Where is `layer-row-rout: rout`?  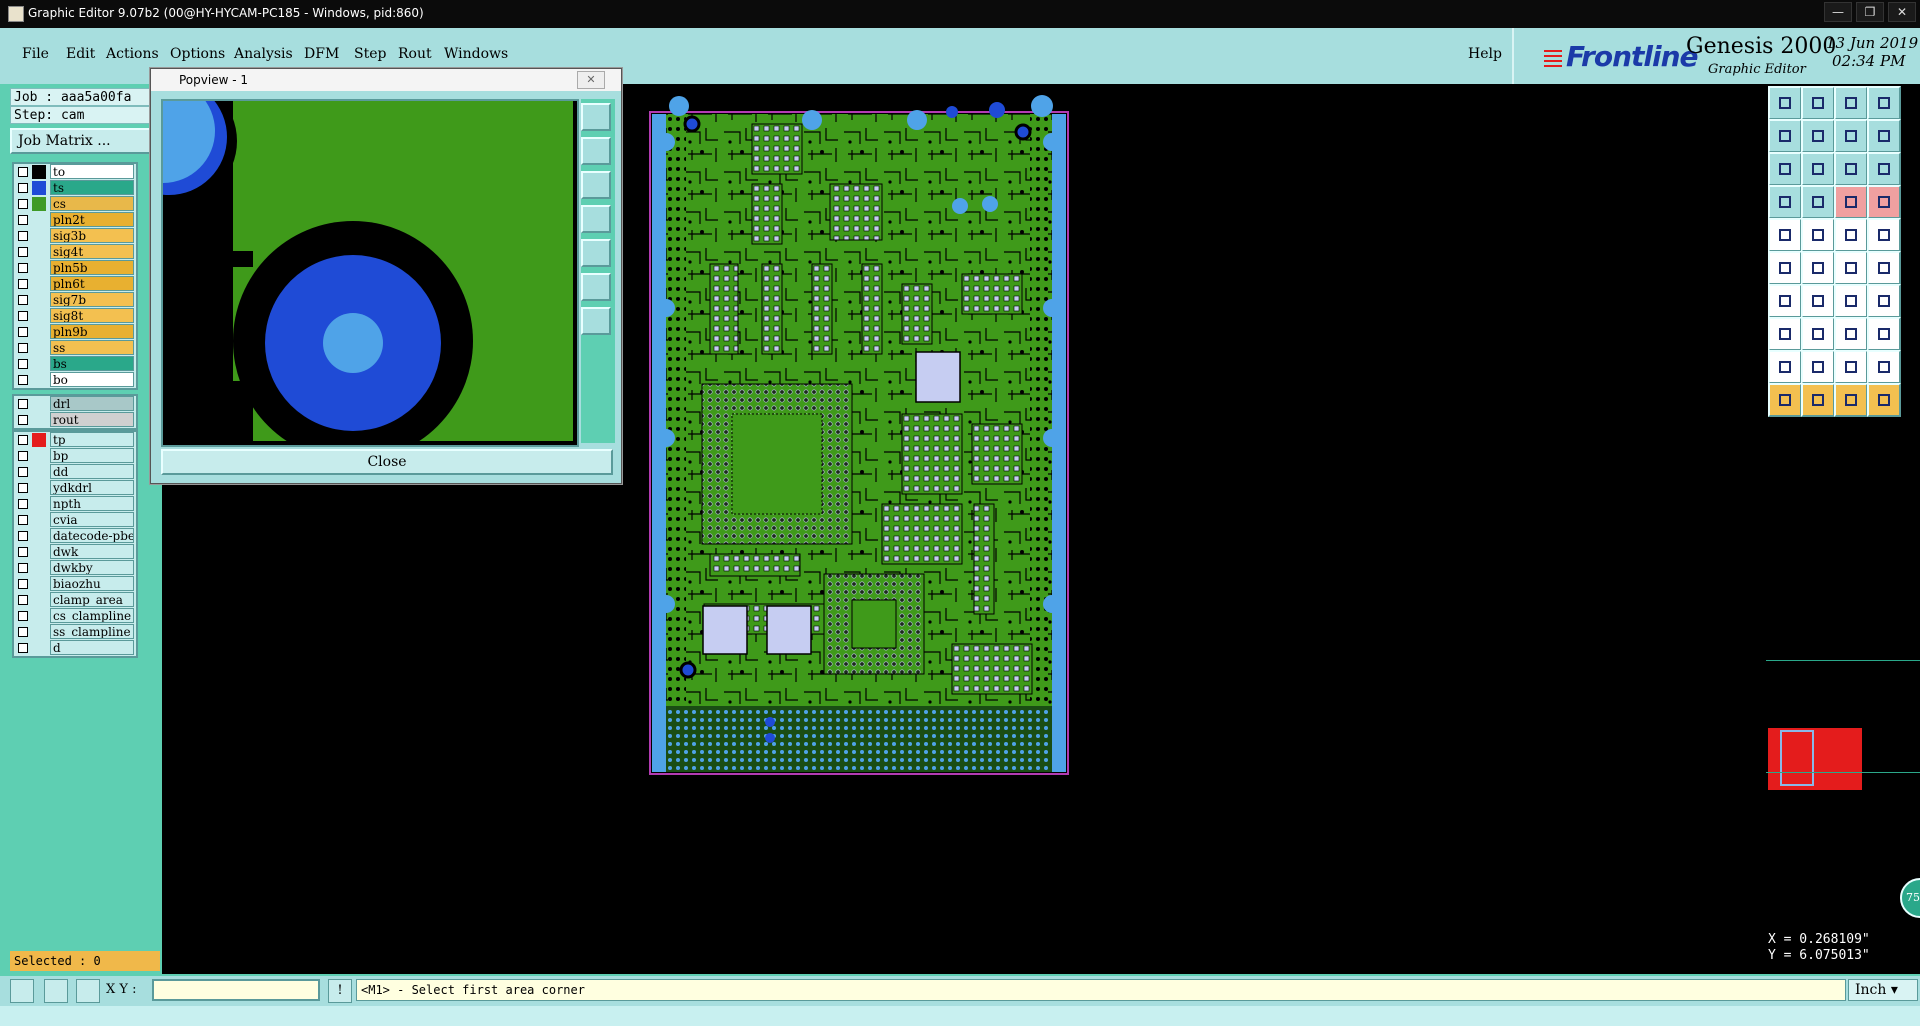 layer-row-rout: rout is located at coordinates (75, 420).